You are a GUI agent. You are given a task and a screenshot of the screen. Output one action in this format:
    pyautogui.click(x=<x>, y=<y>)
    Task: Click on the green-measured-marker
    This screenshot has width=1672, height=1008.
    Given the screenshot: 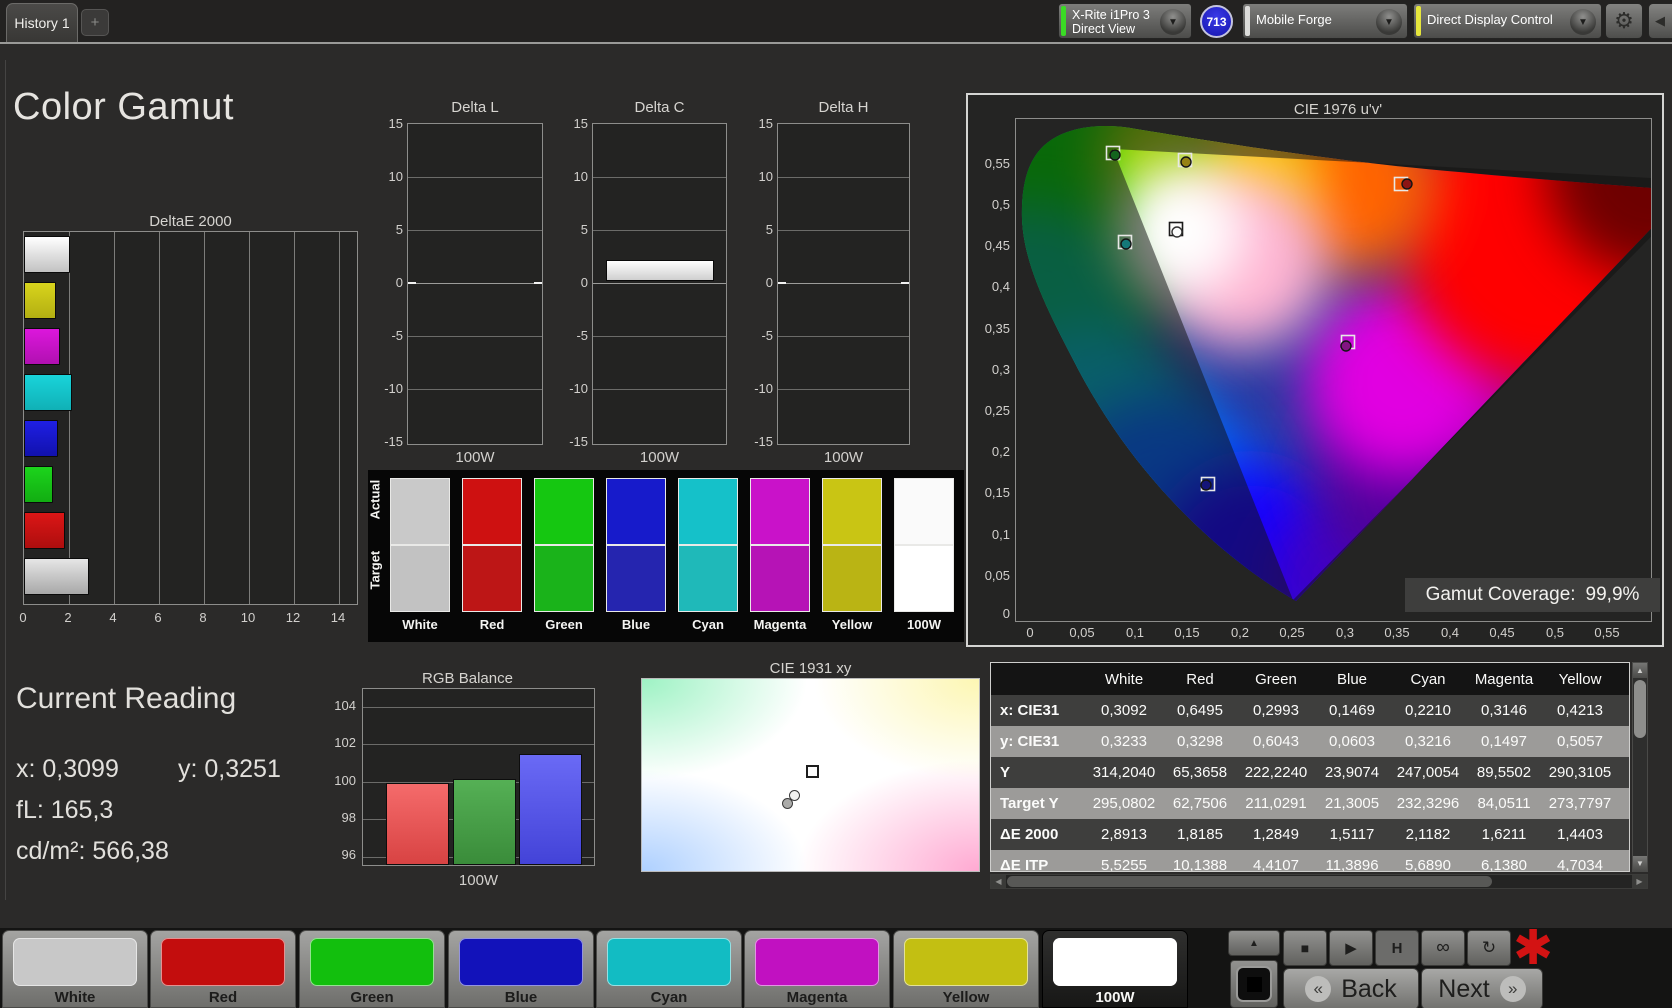 What is the action you would take?
    pyautogui.click(x=1115, y=155)
    